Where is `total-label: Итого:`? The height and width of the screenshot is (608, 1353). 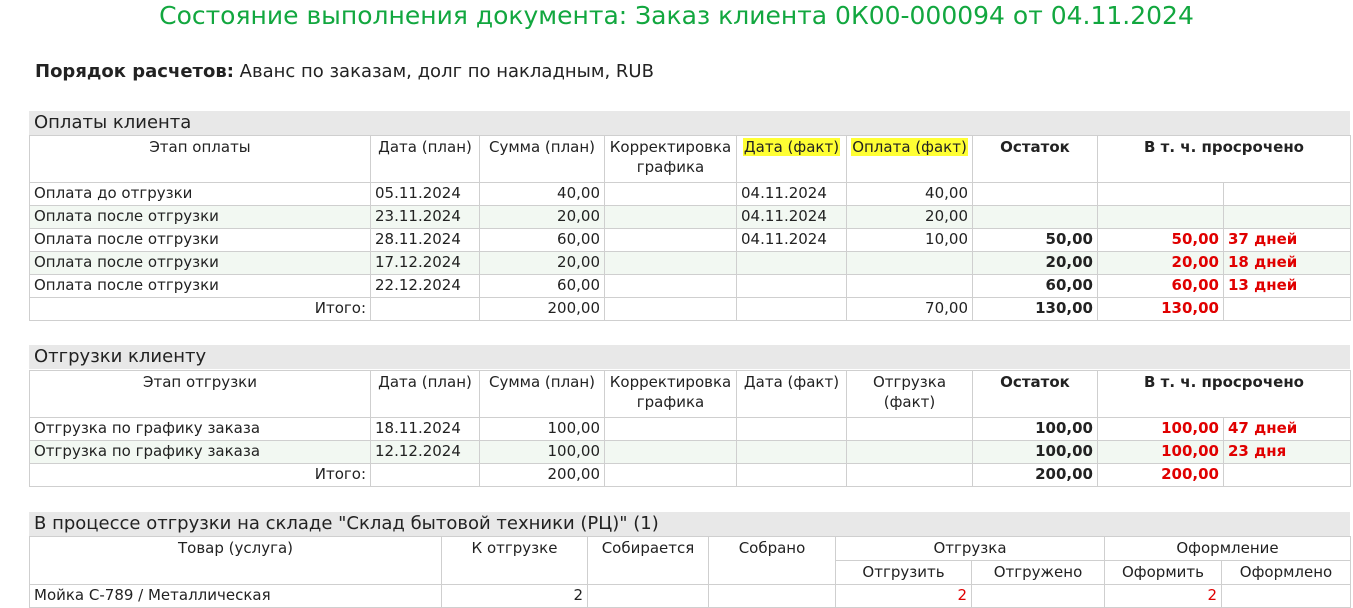
total-label: Итого: is located at coordinates (200, 475).